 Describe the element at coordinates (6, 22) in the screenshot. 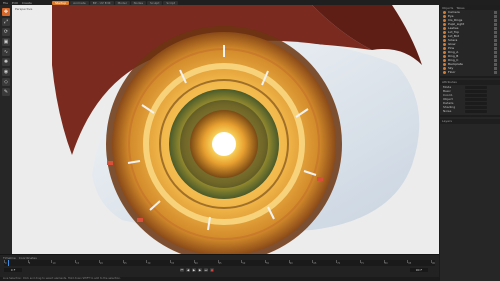

I see `scale-icon: ⤢` at that location.